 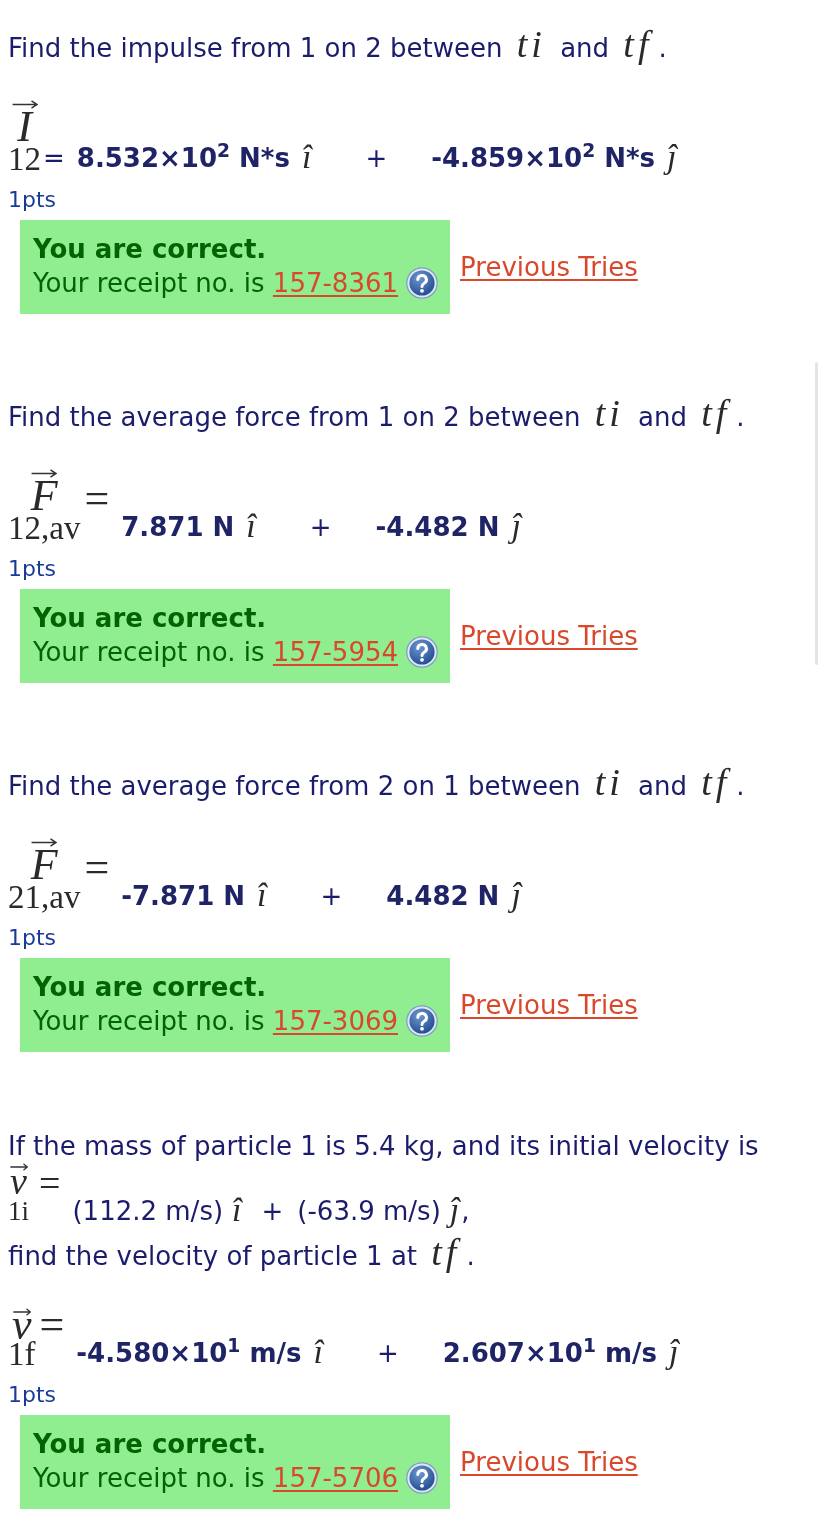 I want to click on receipt-link: 157-3069, so click(x=335, y=1021).